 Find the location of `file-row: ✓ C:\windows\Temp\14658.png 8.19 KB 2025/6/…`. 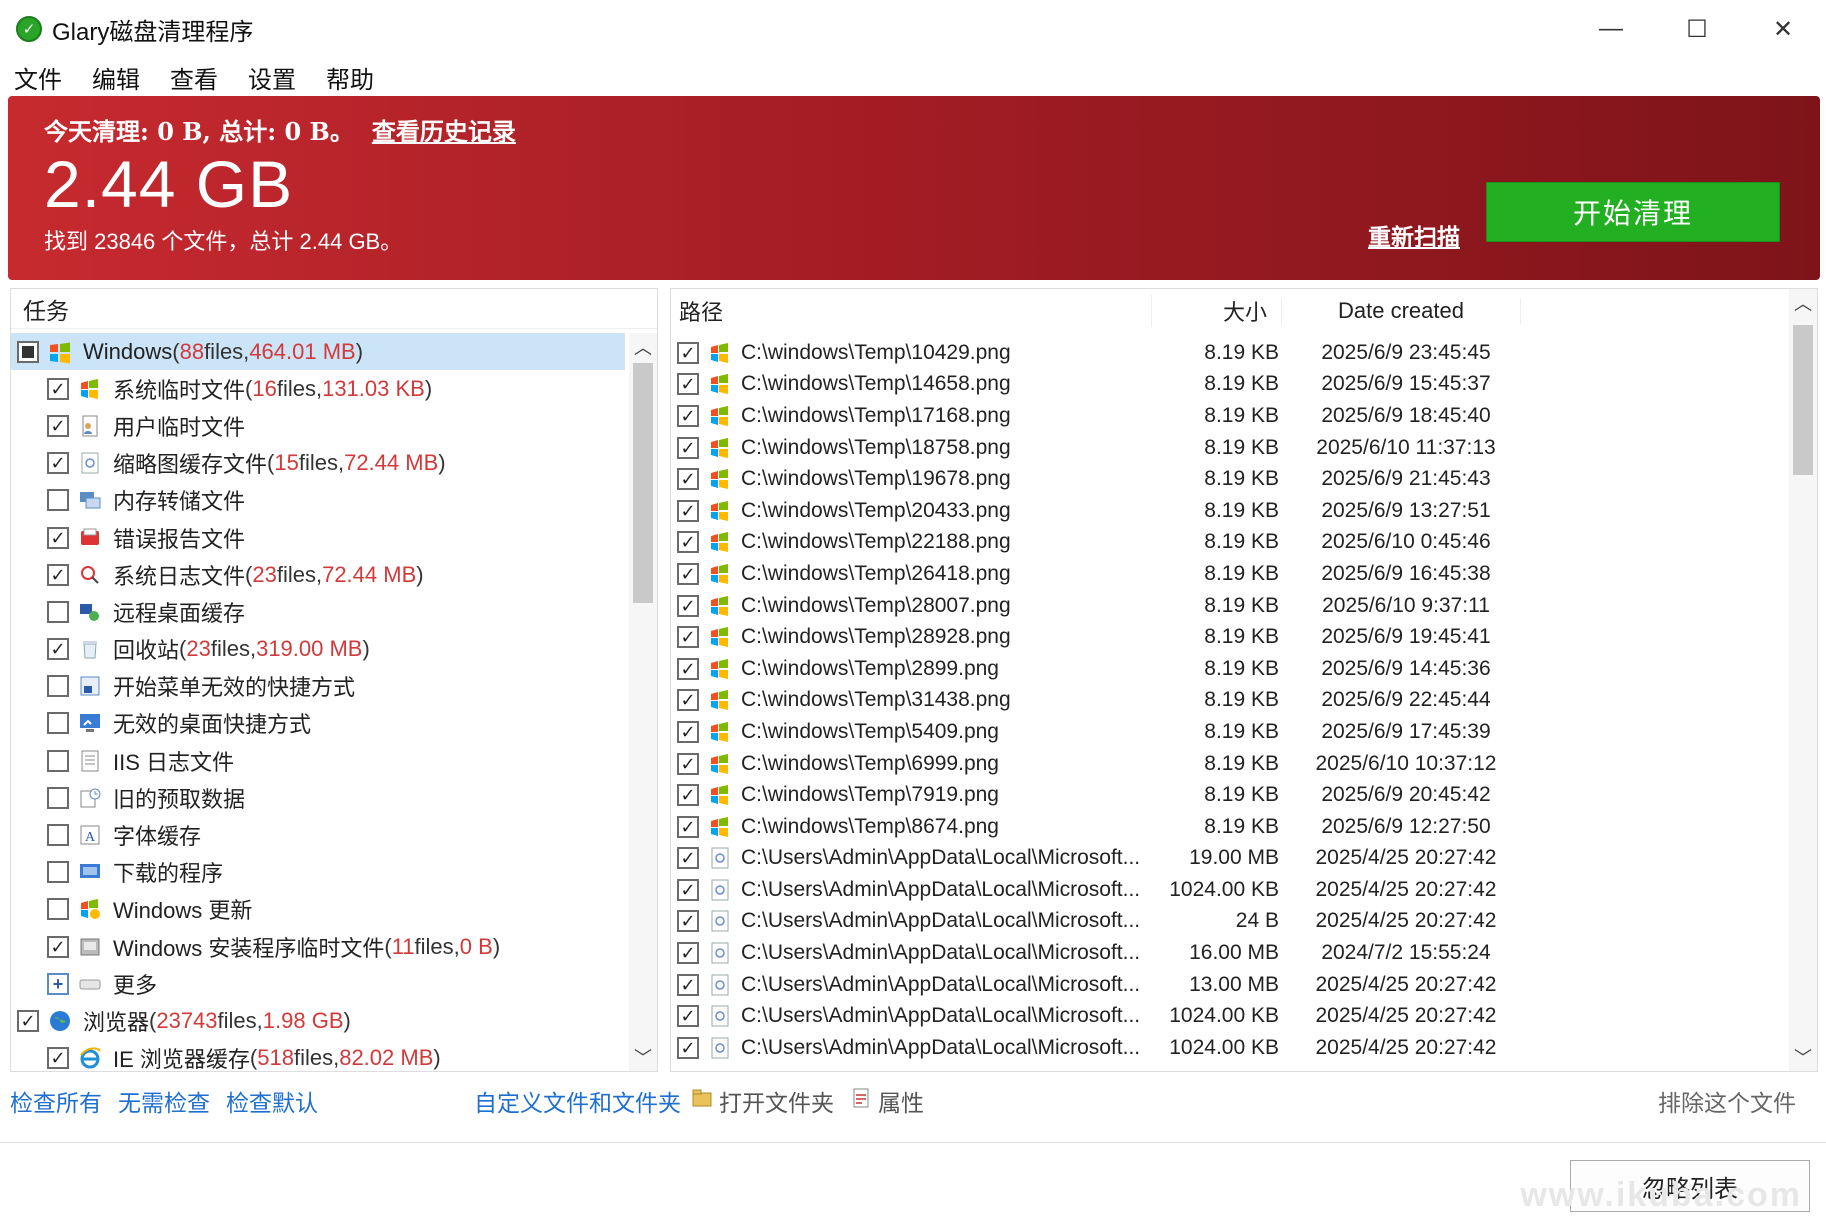

file-row: ✓ C:\windows\Temp\14658.png 8.19 KB 2025/6/… is located at coordinates (1226, 385).